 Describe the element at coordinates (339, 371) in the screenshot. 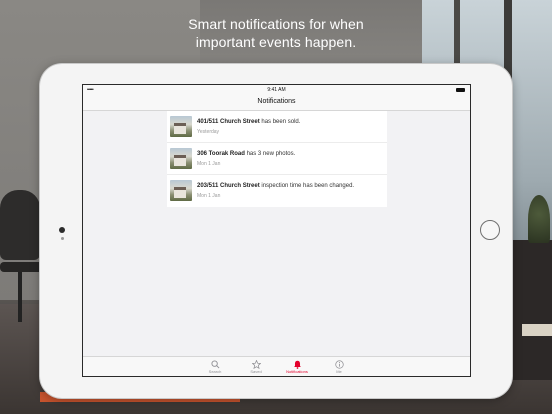

I see `tab-label: Me` at that location.